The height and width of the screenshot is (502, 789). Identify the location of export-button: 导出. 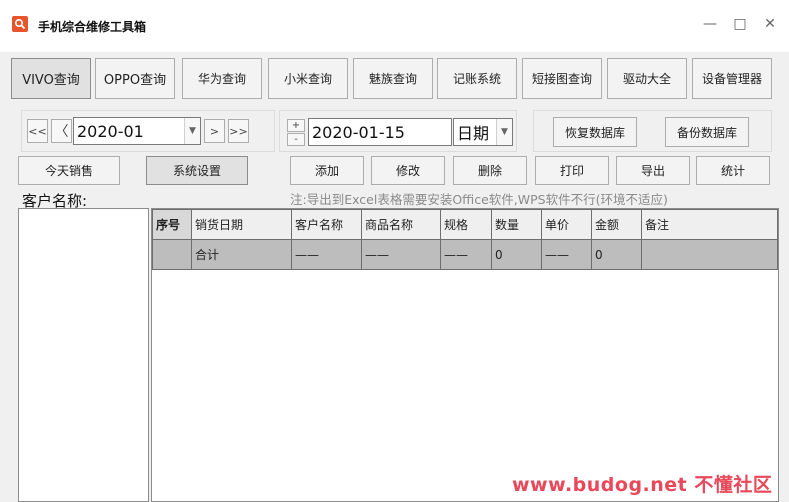
(653, 170).